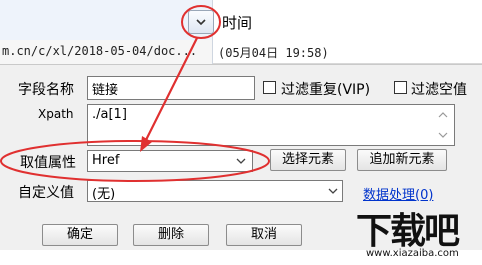 The width and height of the screenshot is (482, 265). Describe the element at coordinates (171, 89) in the screenshot. I see `annotation-arrow` at that location.